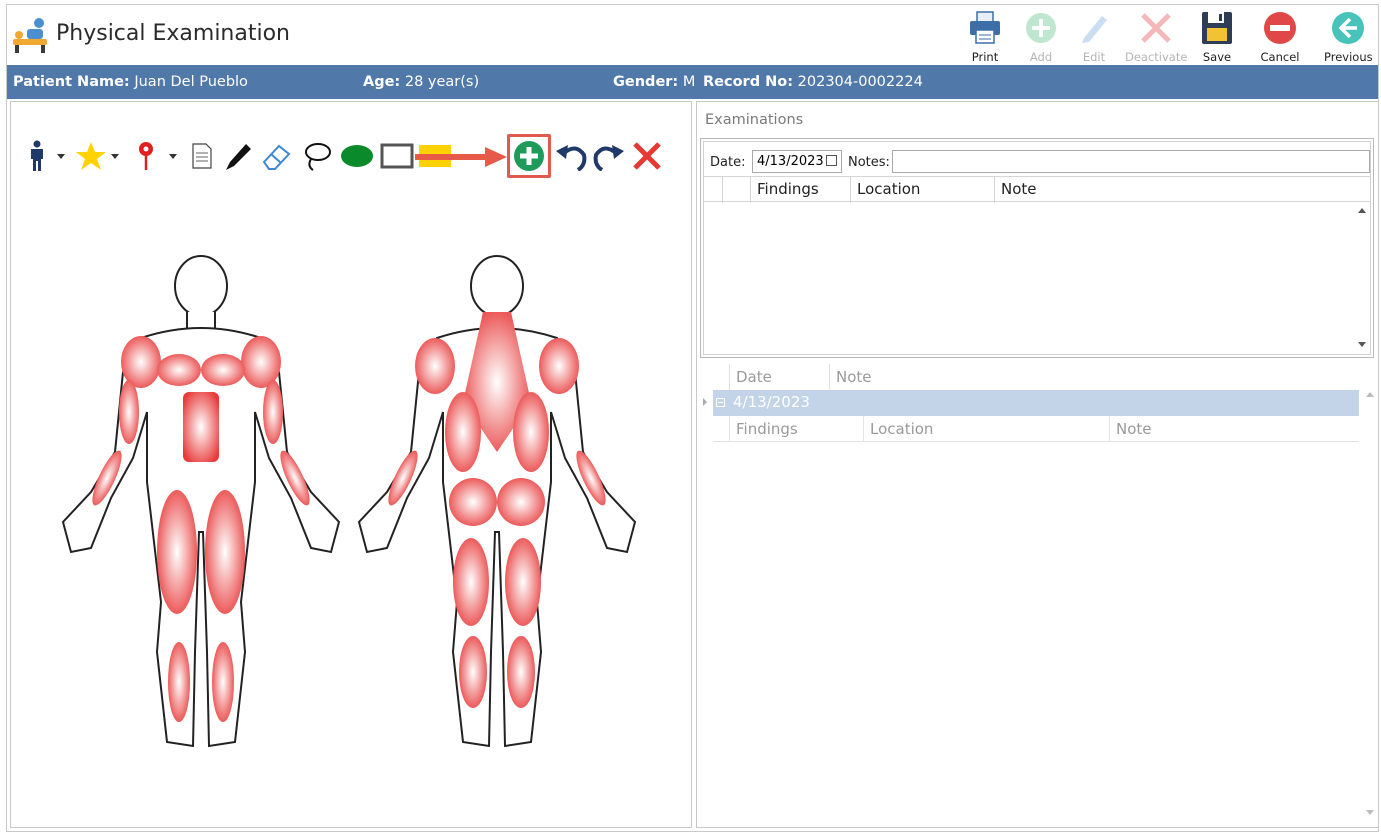 Image resolution: width=1381 pixels, height=834 pixels. What do you see at coordinates (1037, 278) in the screenshot?
I see `findings-grid-body` at bounding box center [1037, 278].